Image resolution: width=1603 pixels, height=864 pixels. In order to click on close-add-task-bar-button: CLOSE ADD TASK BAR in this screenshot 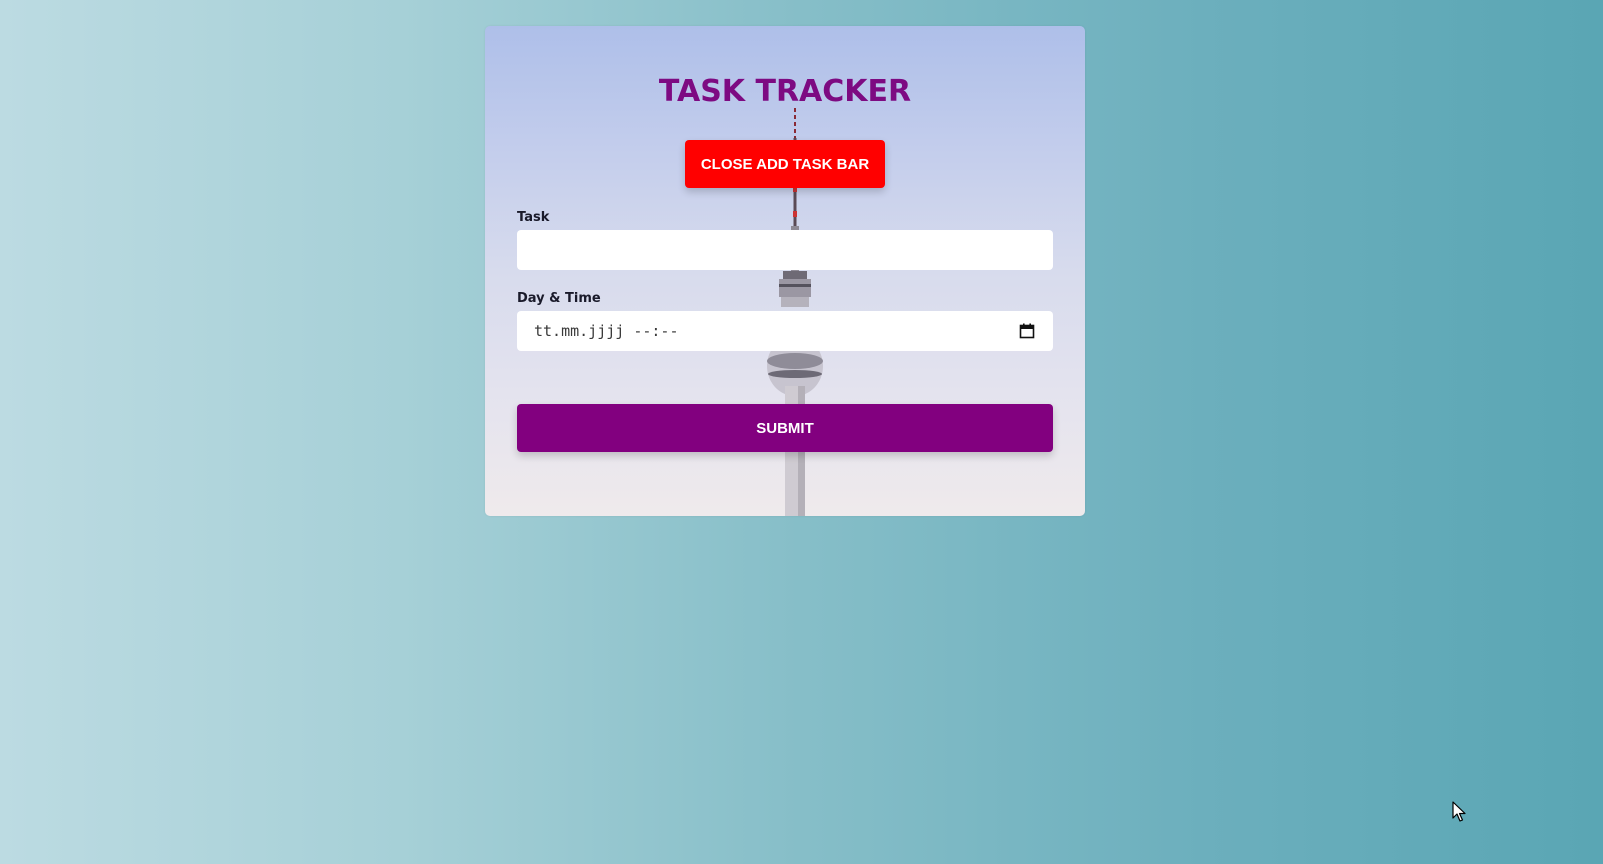, I will do `click(785, 164)`.